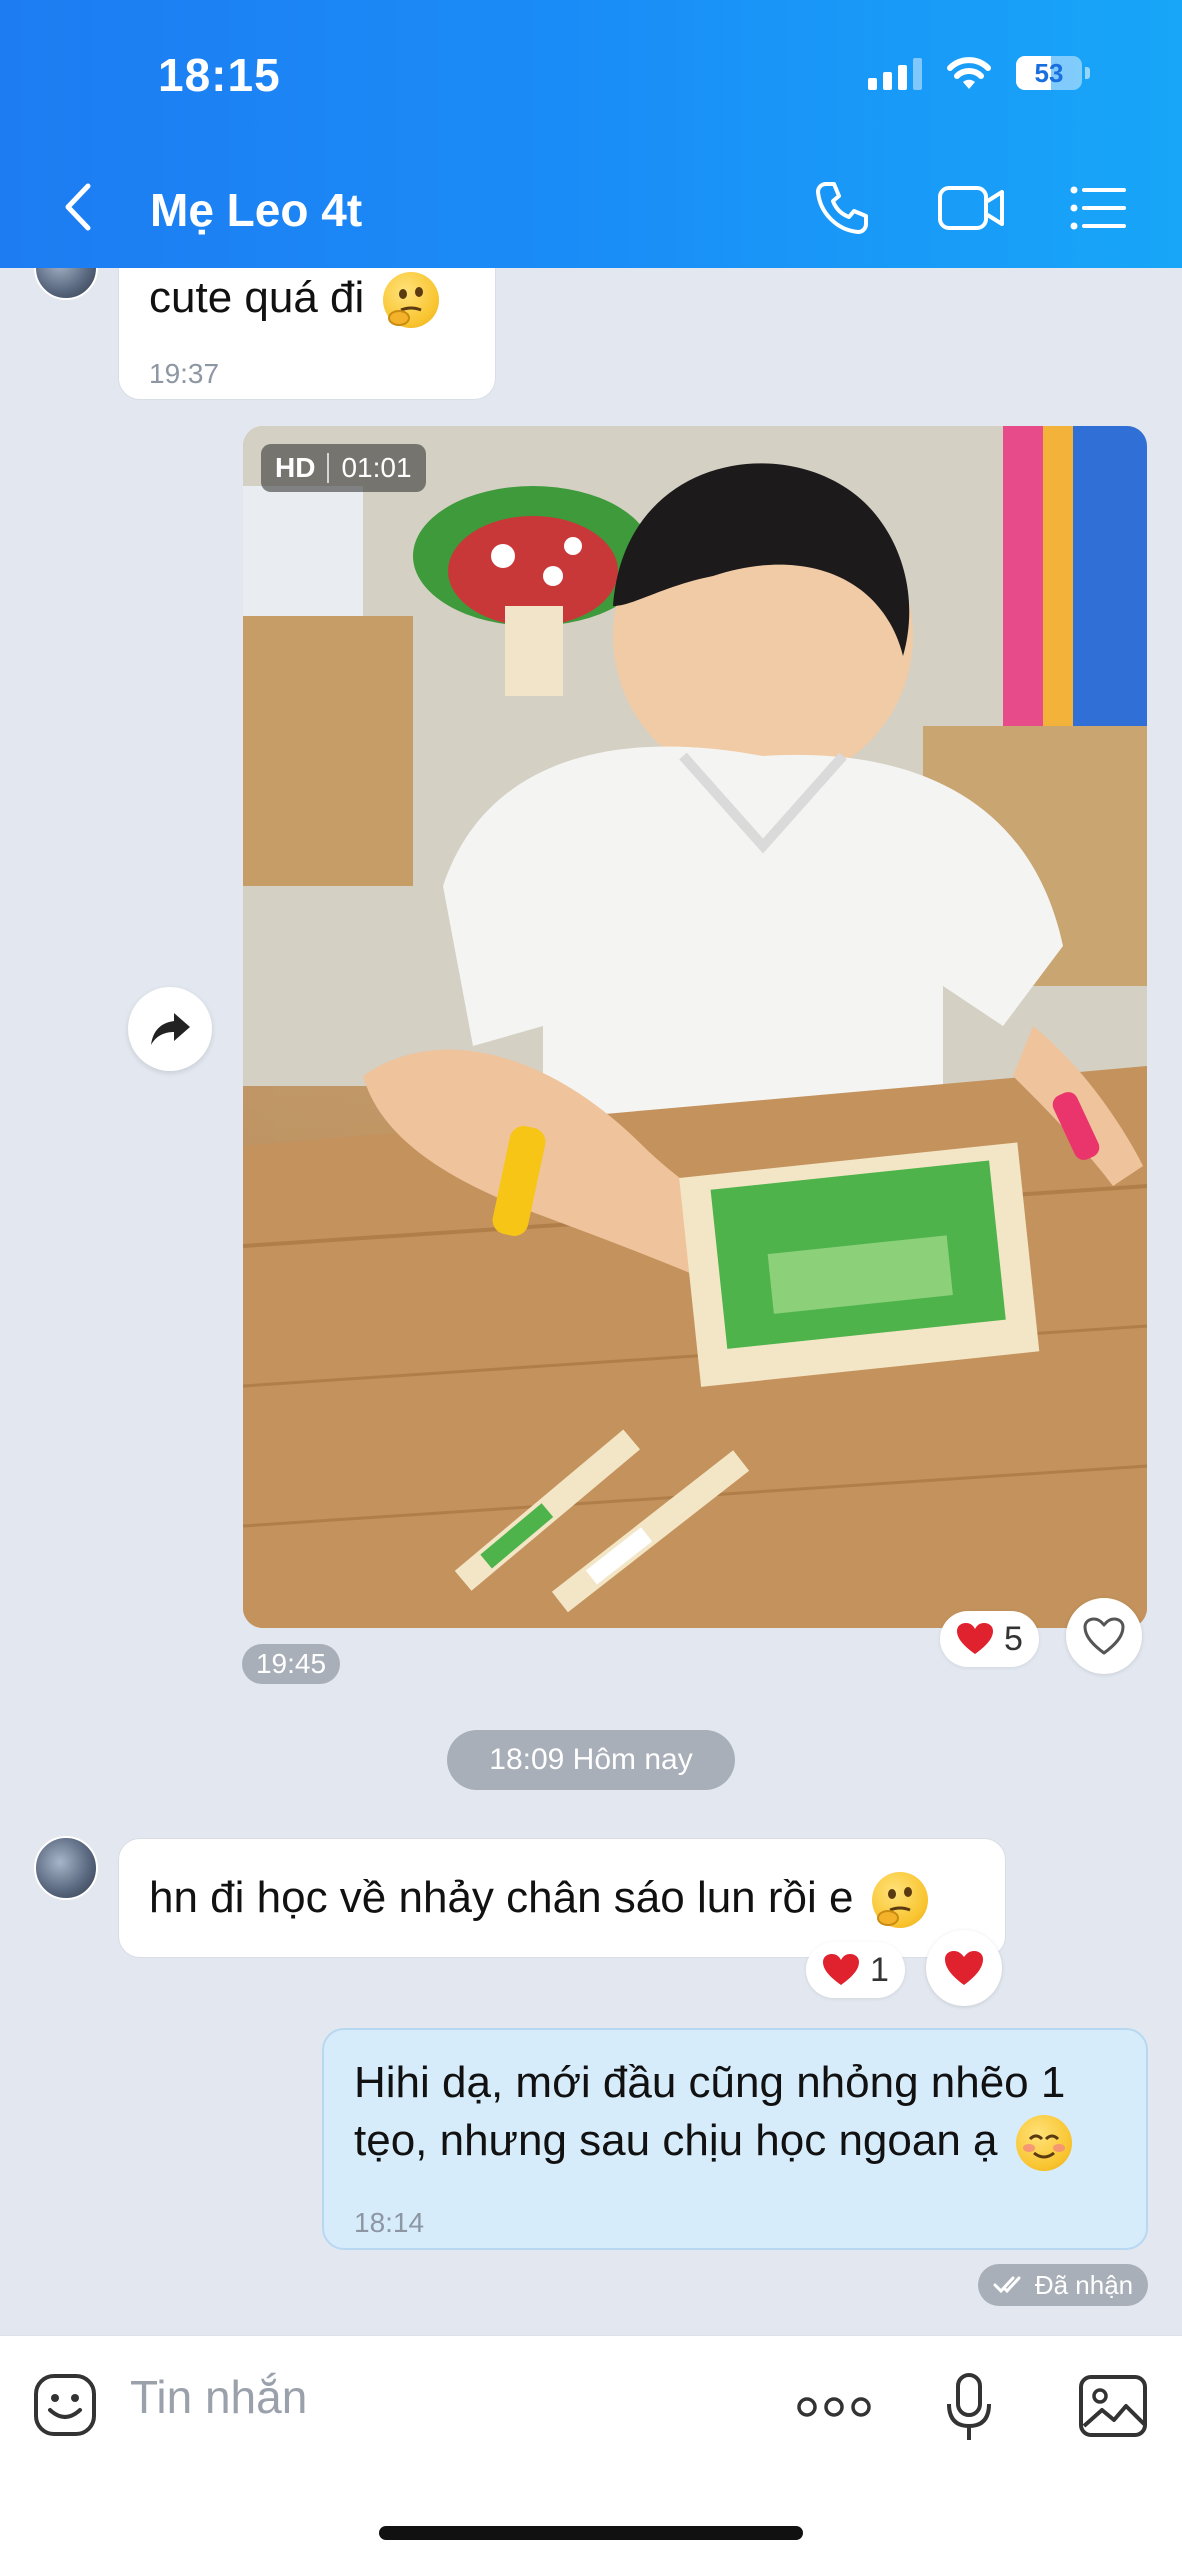 This screenshot has width=1182, height=2560. Describe the element at coordinates (1098, 208) in the screenshot. I see `menu-list-icon` at that location.